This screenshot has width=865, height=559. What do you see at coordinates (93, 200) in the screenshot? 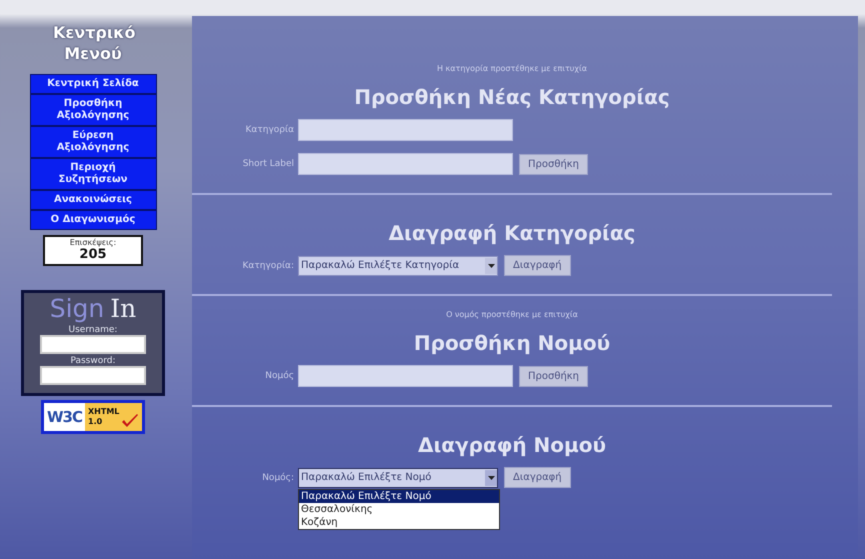
I see `menu-item: Ανακοινώσεις` at bounding box center [93, 200].